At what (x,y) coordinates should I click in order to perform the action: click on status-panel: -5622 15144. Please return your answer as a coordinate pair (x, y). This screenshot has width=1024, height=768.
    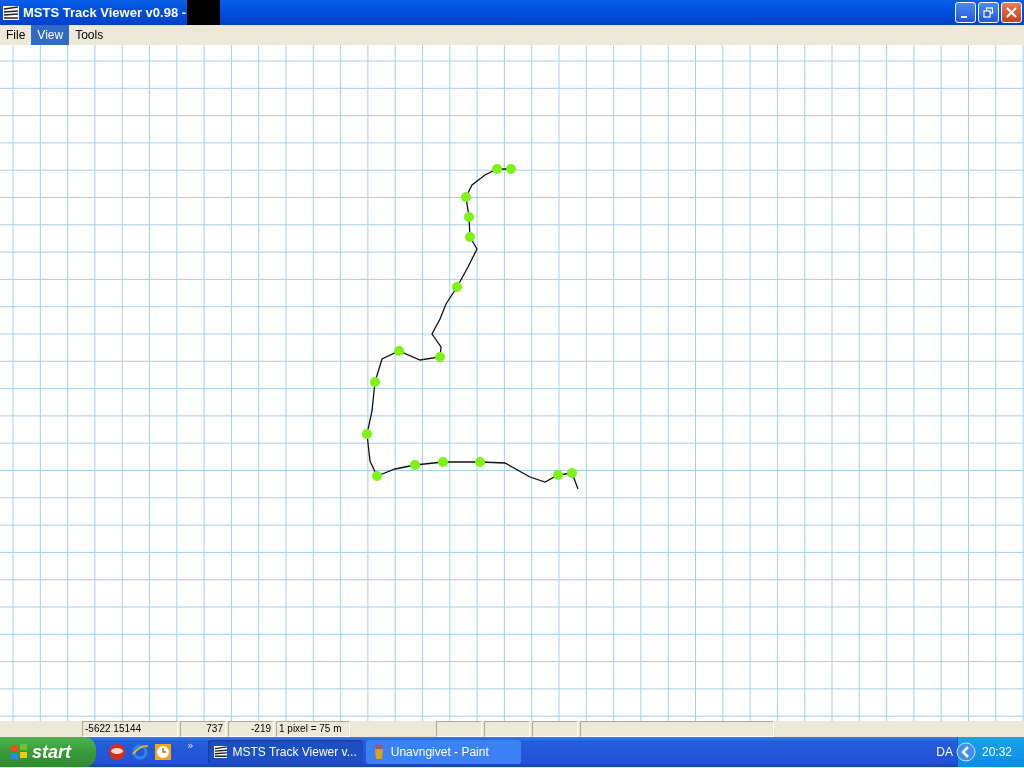
    Looking at the image, I should click on (130, 729).